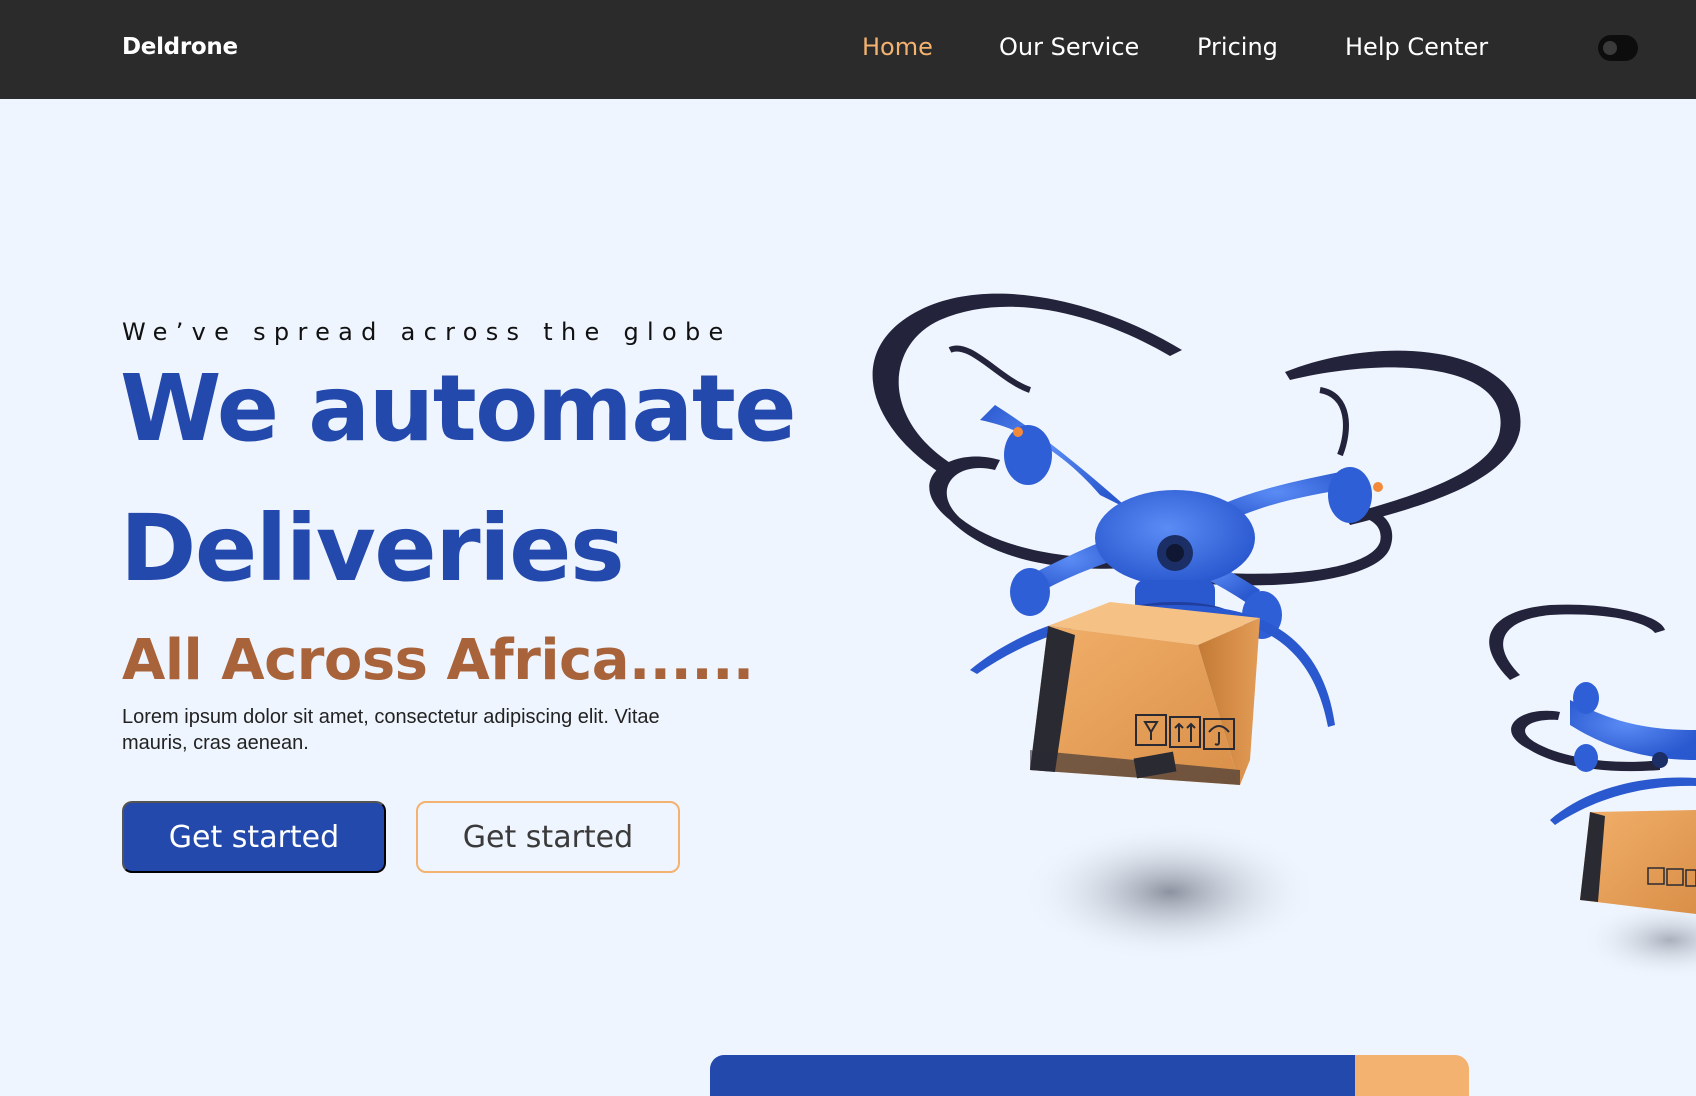 This screenshot has width=1696, height=1096. What do you see at coordinates (1237, 47) in the screenshot?
I see `nav-link-pricing: Pricing` at bounding box center [1237, 47].